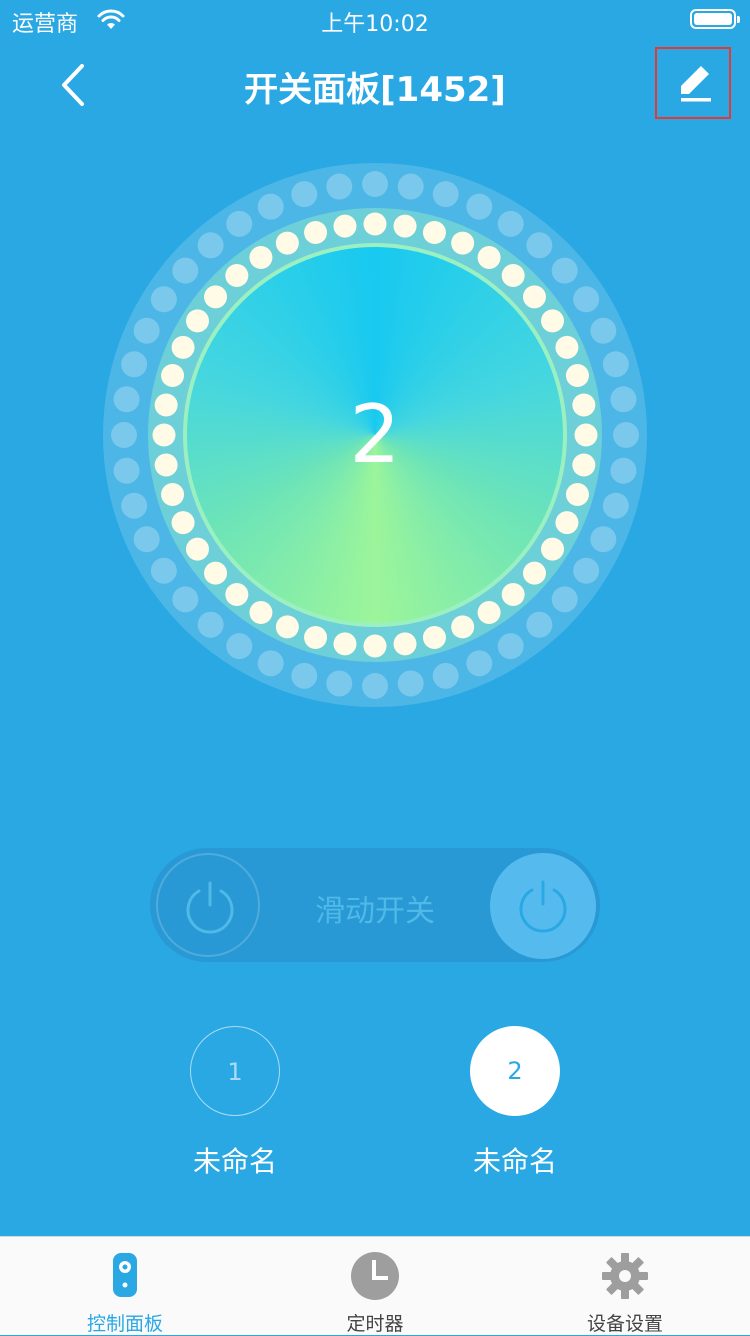 The height and width of the screenshot is (1336, 750). I want to click on channel-number: 1, so click(235, 1071).